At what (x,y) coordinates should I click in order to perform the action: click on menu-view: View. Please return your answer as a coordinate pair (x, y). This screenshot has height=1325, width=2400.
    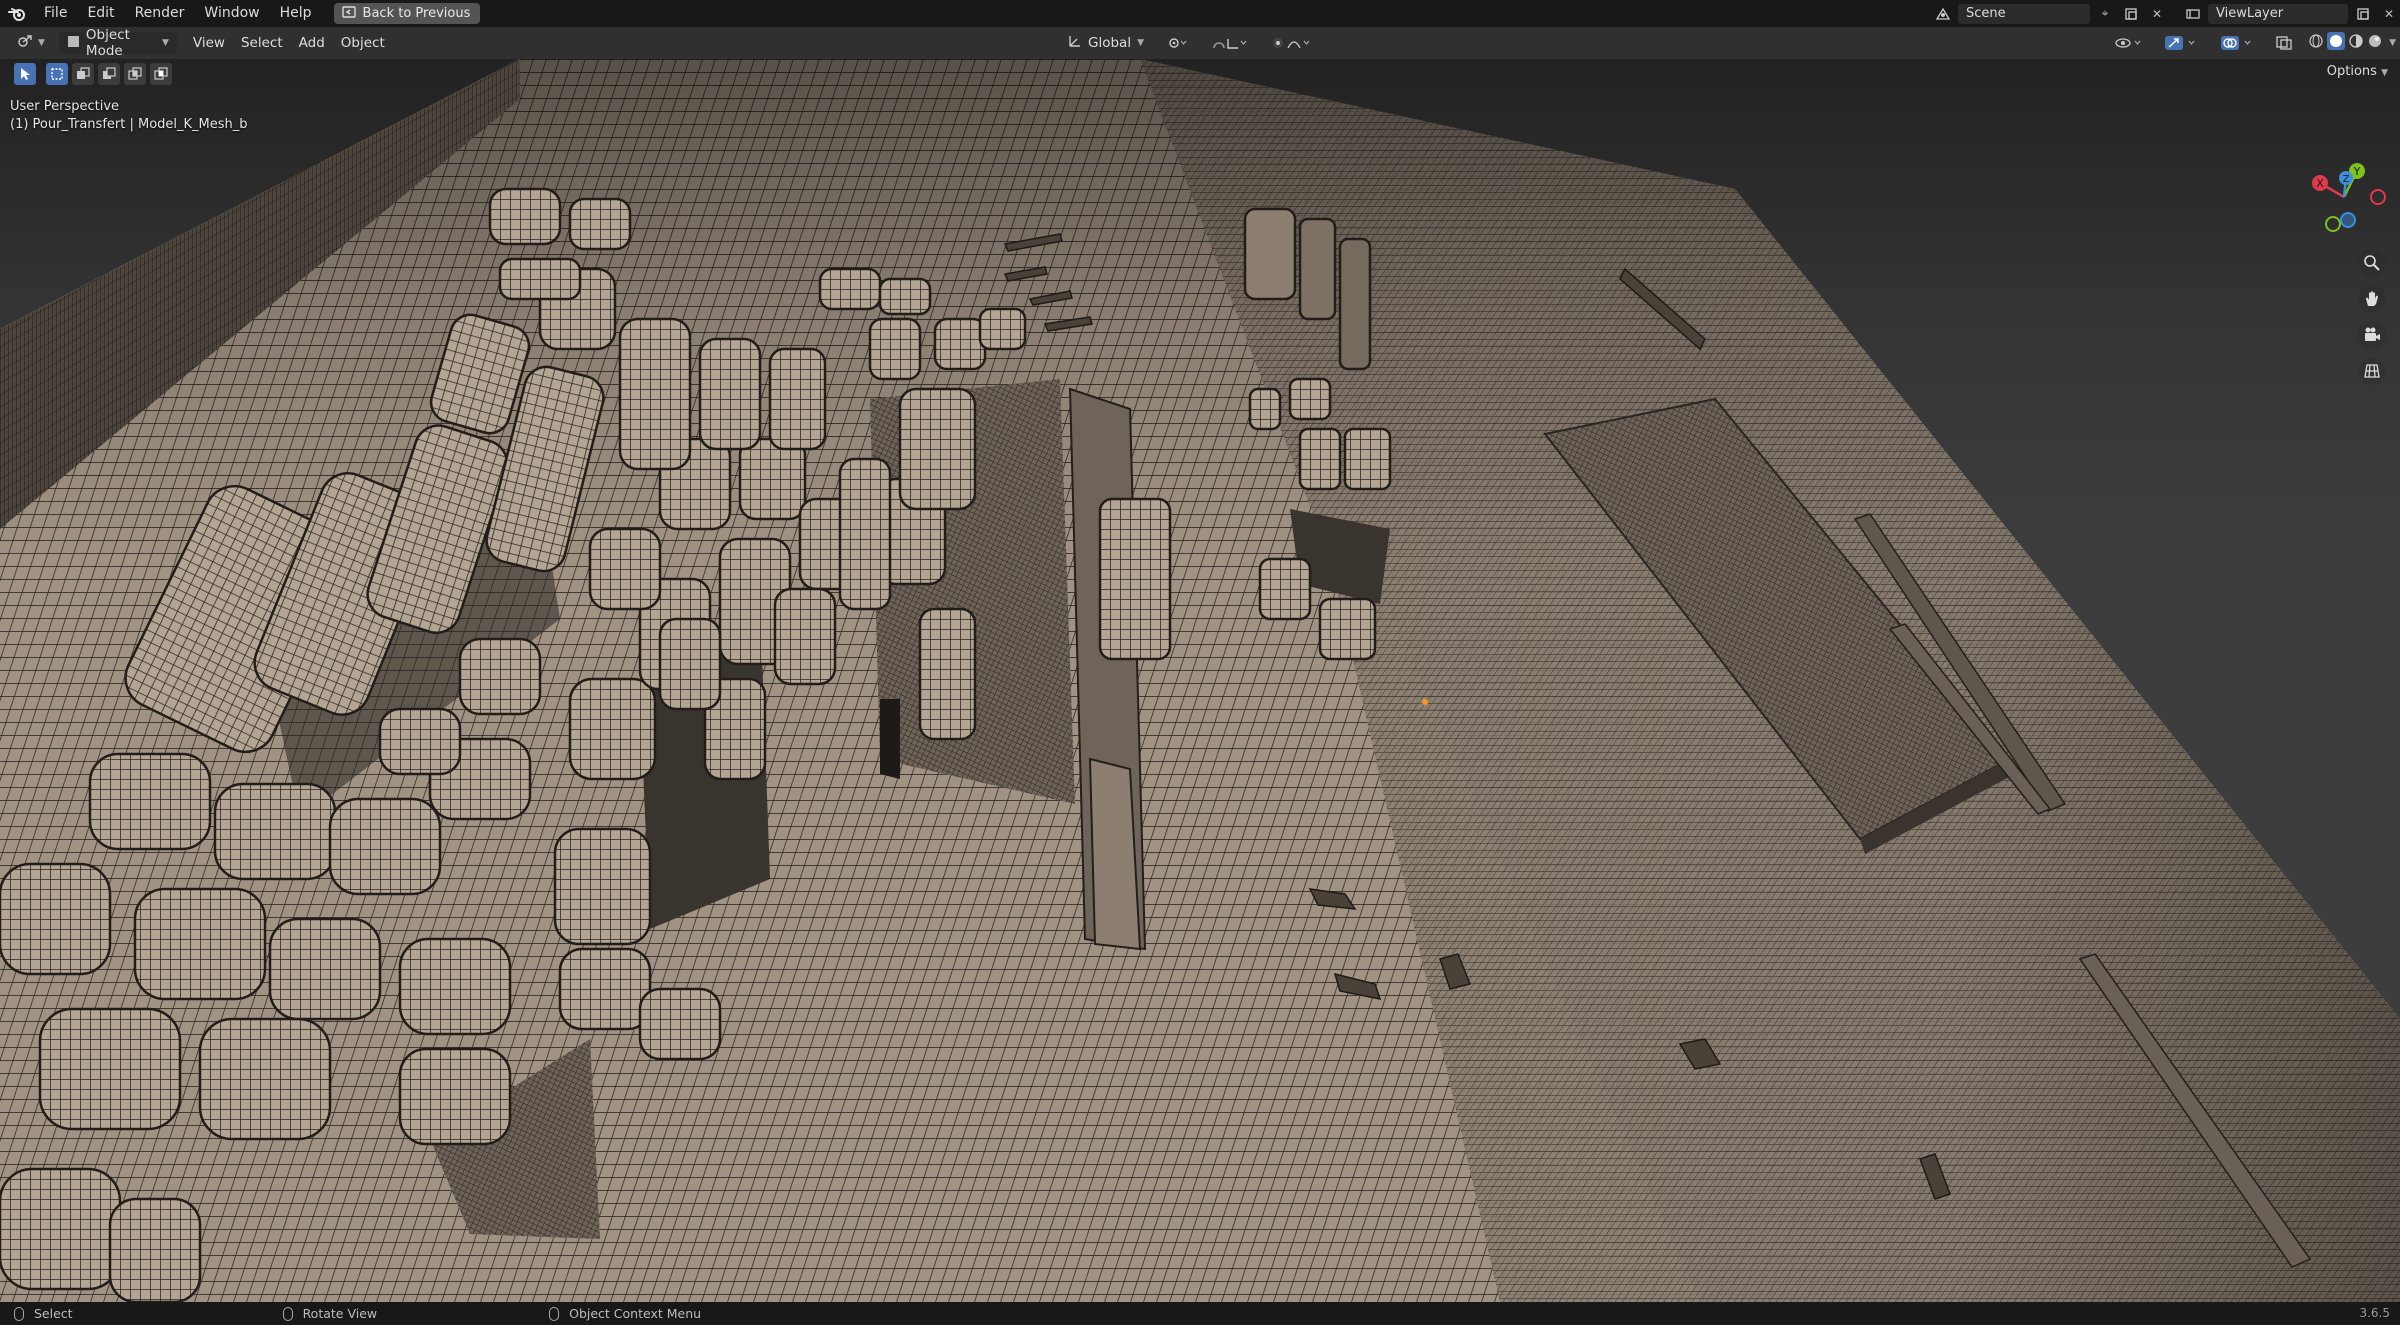
    Looking at the image, I should click on (209, 43).